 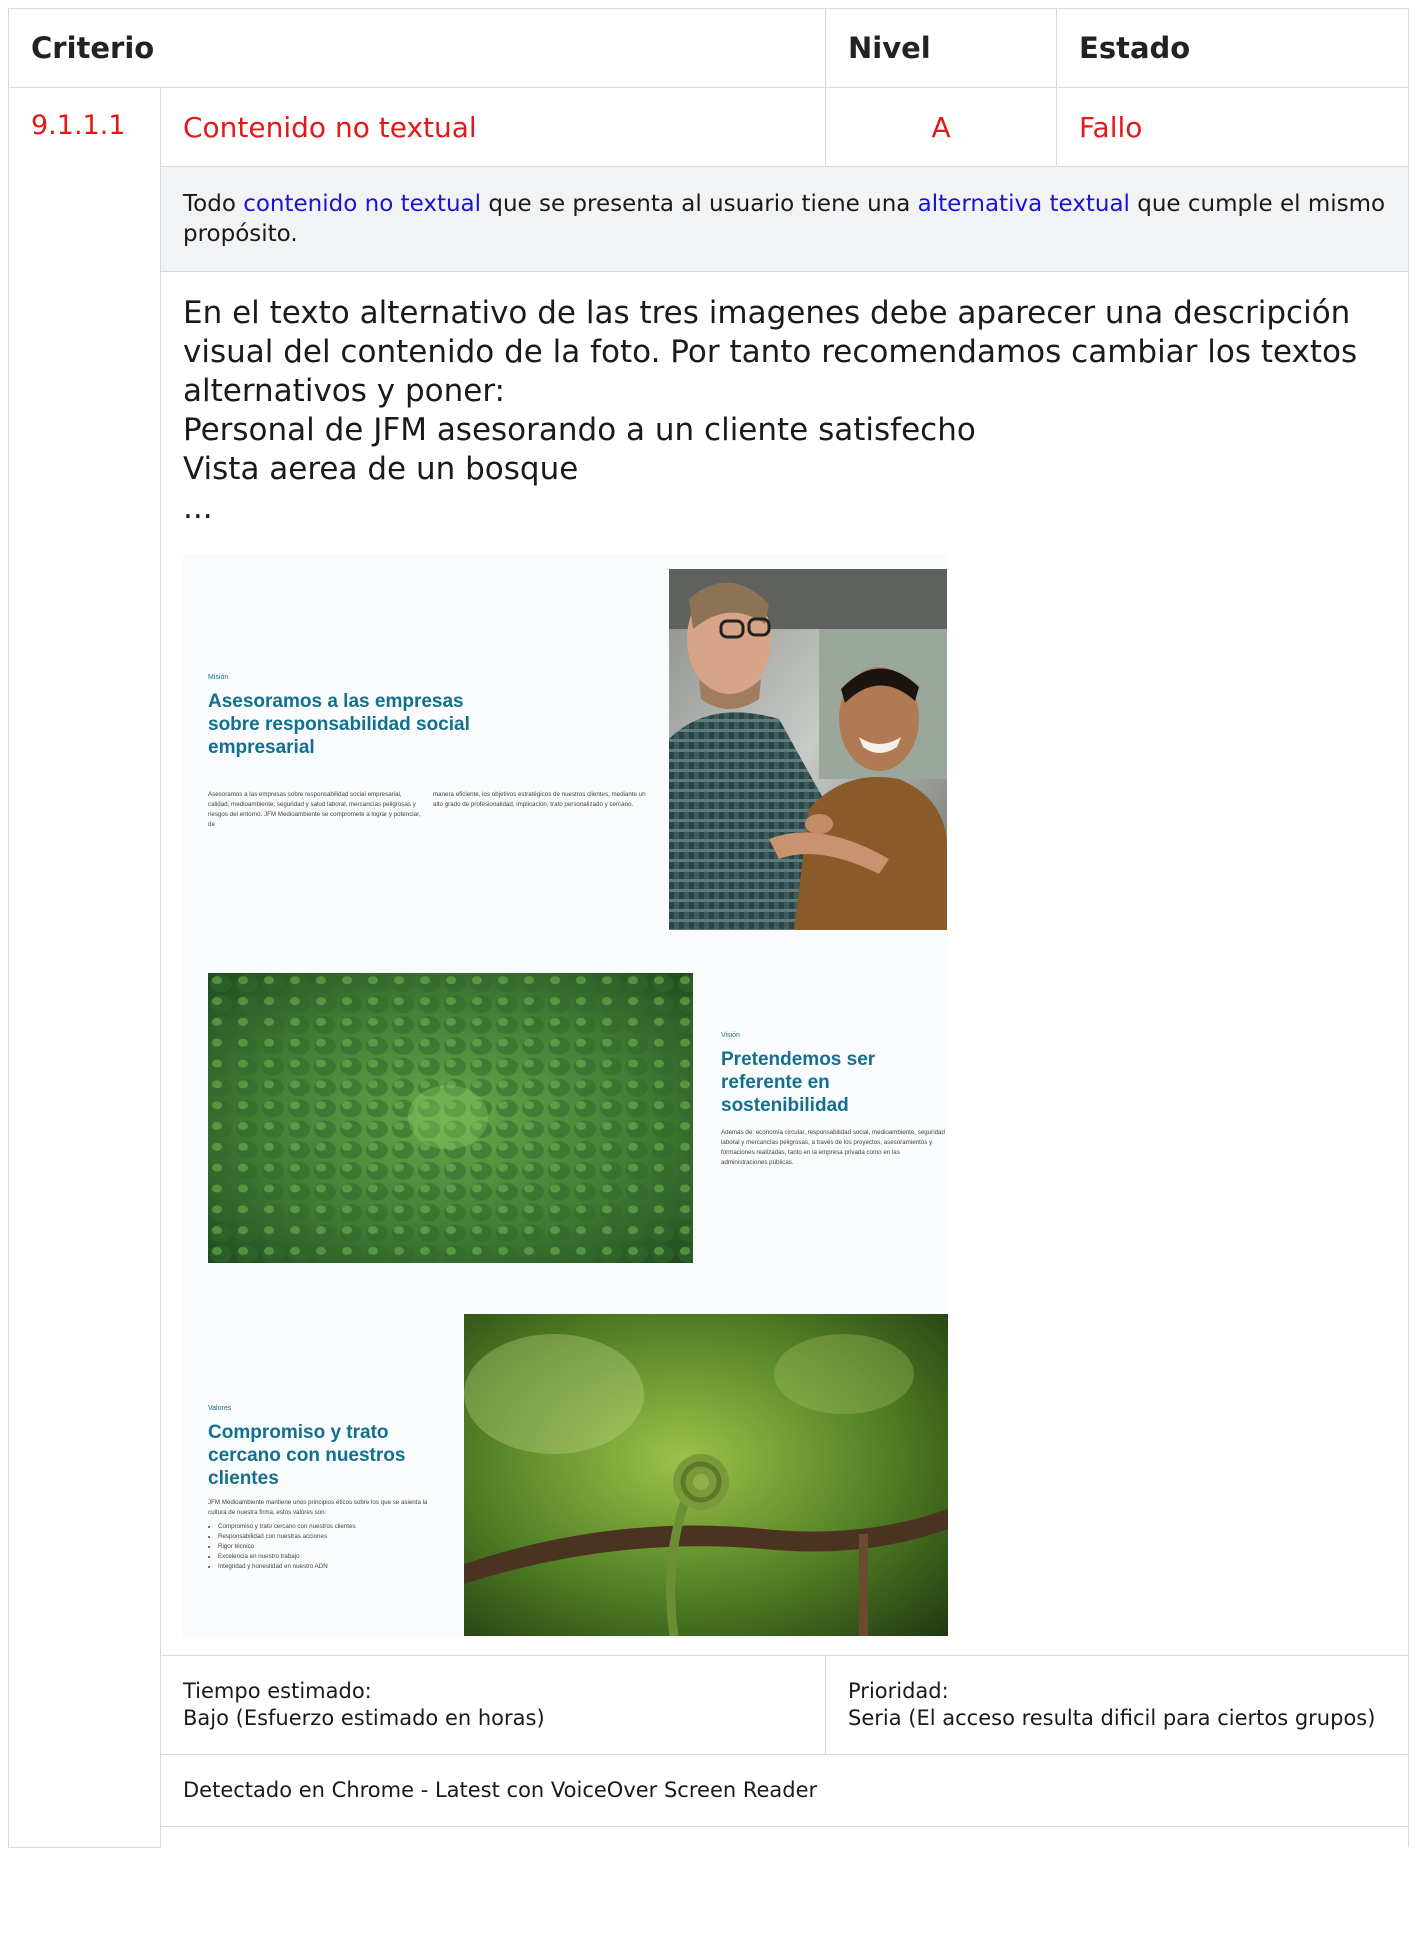 I want to click on link-contenido-no-textual: contenido no textual, so click(x=362, y=204).